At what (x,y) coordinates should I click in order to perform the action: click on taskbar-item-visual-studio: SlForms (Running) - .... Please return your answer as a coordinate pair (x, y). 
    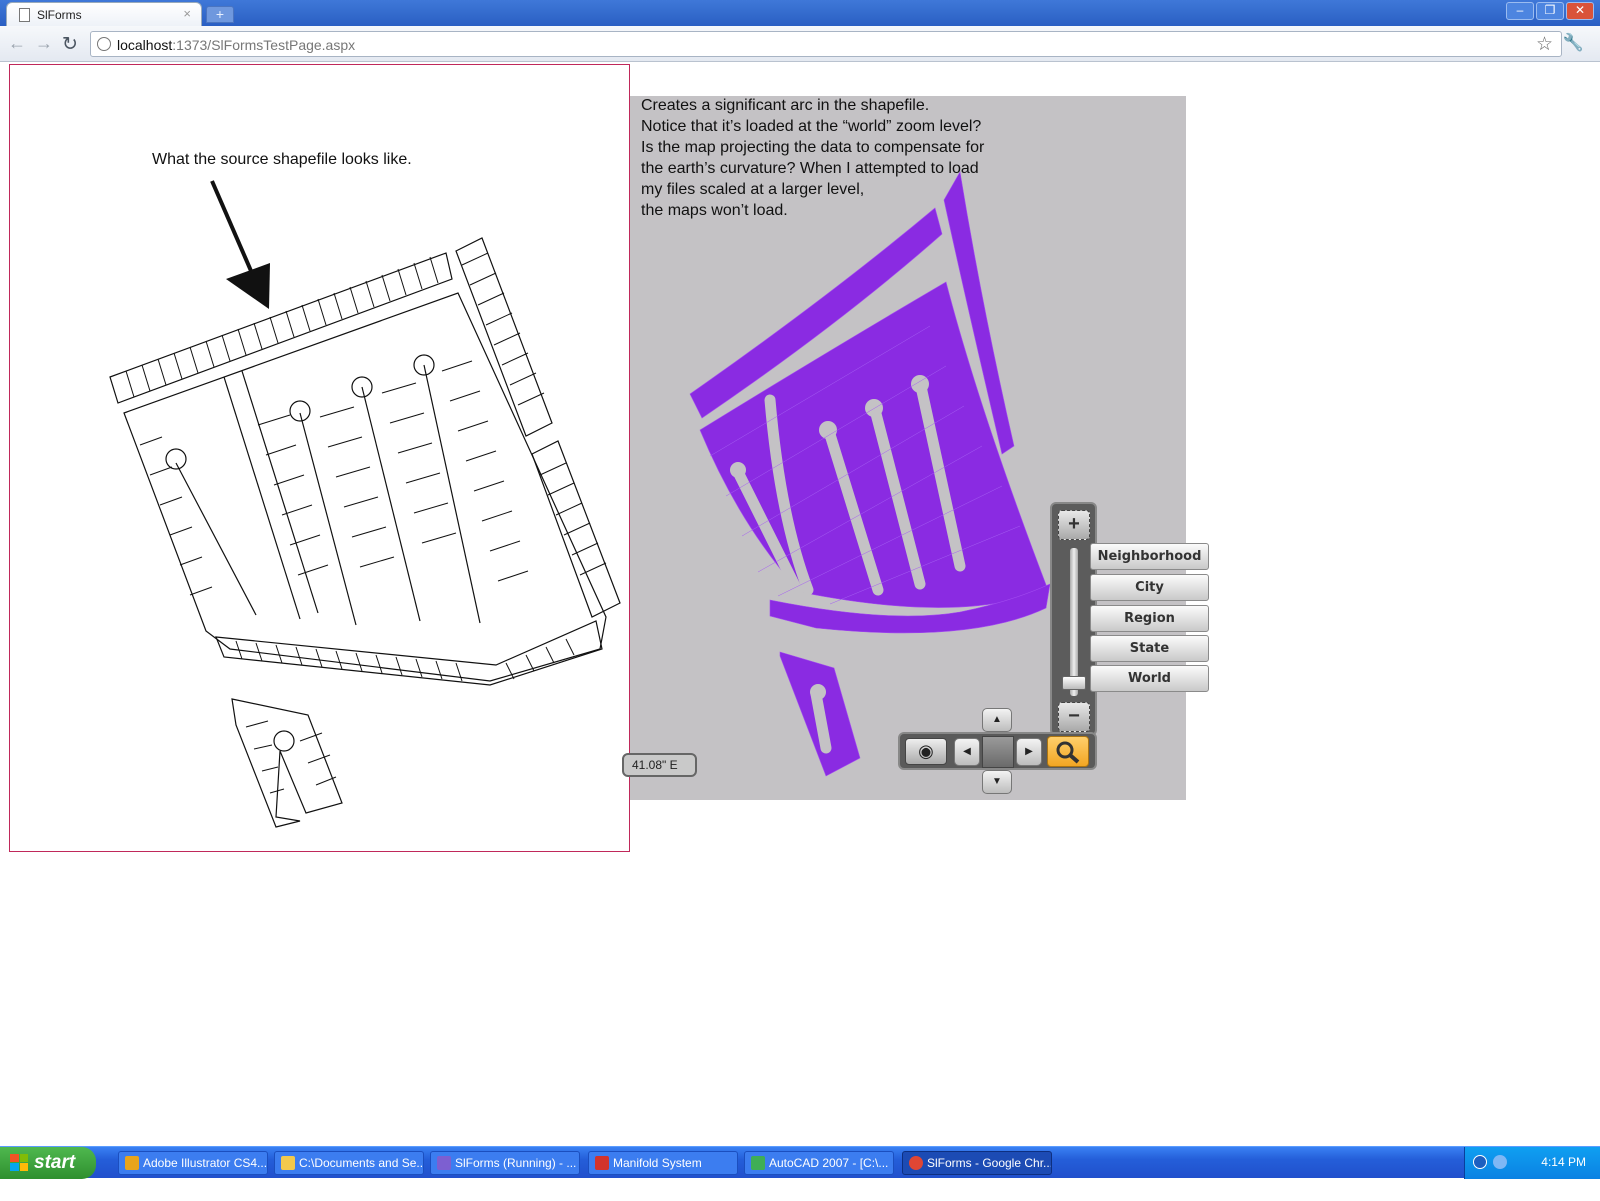
    Looking at the image, I should click on (505, 1163).